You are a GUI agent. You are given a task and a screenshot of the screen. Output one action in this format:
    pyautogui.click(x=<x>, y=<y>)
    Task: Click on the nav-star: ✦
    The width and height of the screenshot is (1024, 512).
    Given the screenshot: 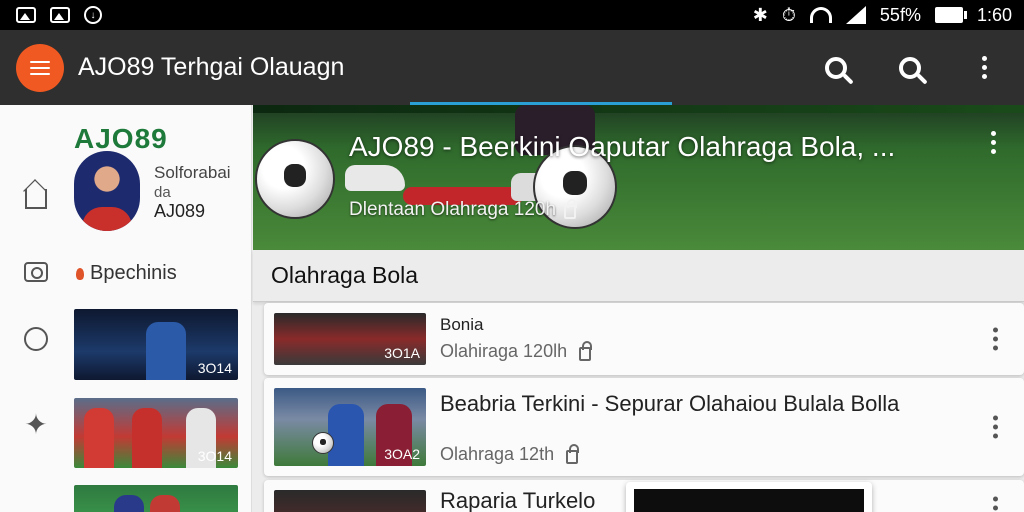 What is the action you would take?
    pyautogui.click(x=36, y=425)
    